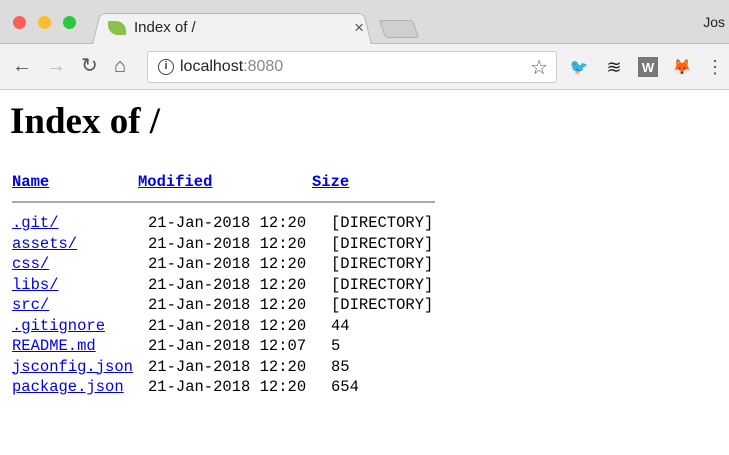 Image resolution: width=729 pixels, height=455 pixels. I want to click on file-link: .git/, so click(35, 223).